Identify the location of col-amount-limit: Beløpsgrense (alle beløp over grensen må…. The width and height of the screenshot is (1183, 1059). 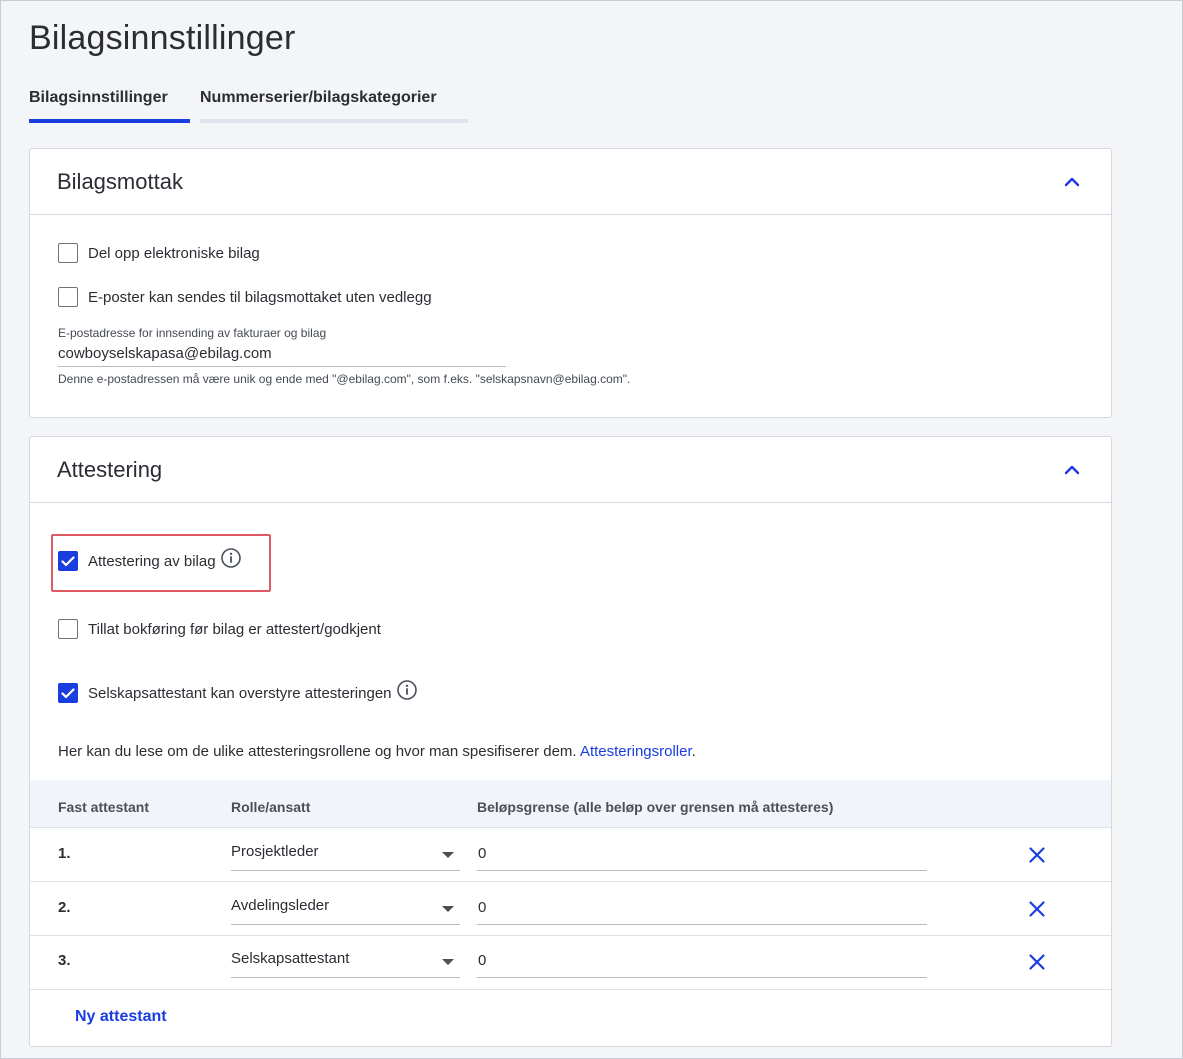
(655, 807).